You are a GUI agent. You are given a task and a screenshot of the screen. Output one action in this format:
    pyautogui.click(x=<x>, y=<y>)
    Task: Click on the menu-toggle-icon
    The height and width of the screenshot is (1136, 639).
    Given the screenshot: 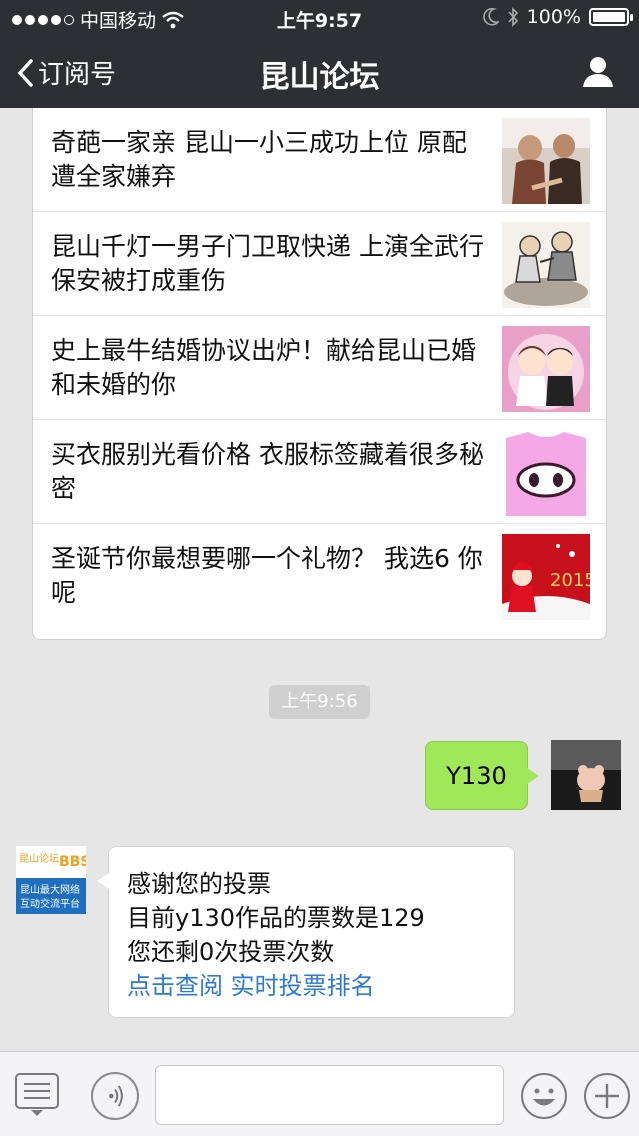 What is the action you would take?
    pyautogui.click(x=37, y=1094)
    